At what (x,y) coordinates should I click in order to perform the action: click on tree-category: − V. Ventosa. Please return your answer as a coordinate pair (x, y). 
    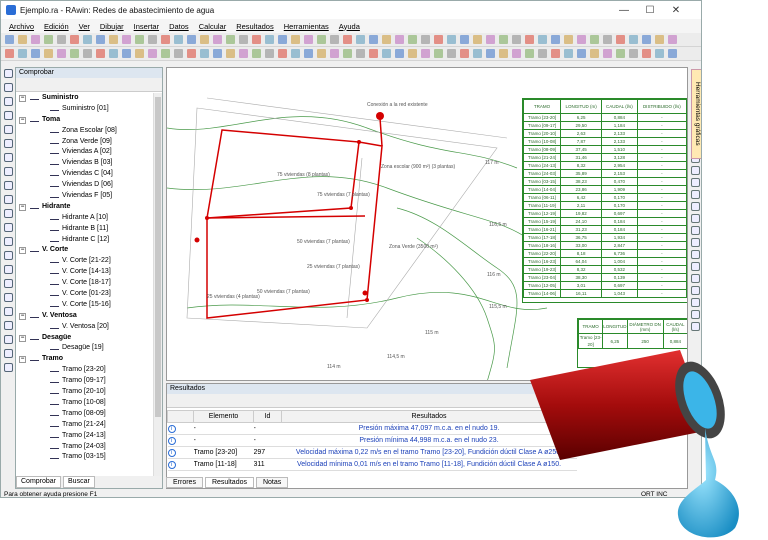
    Looking at the image, I should click on (85, 316).